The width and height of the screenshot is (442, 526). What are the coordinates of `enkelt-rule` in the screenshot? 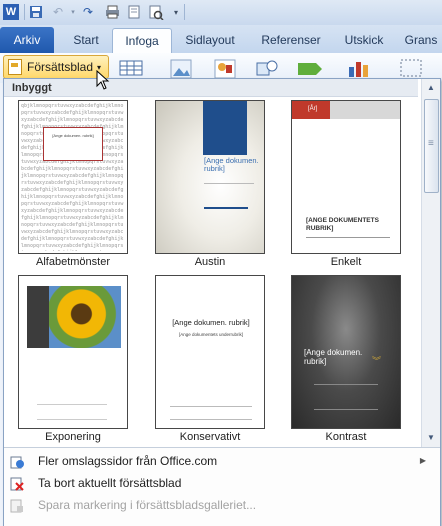 It's located at (348, 237).